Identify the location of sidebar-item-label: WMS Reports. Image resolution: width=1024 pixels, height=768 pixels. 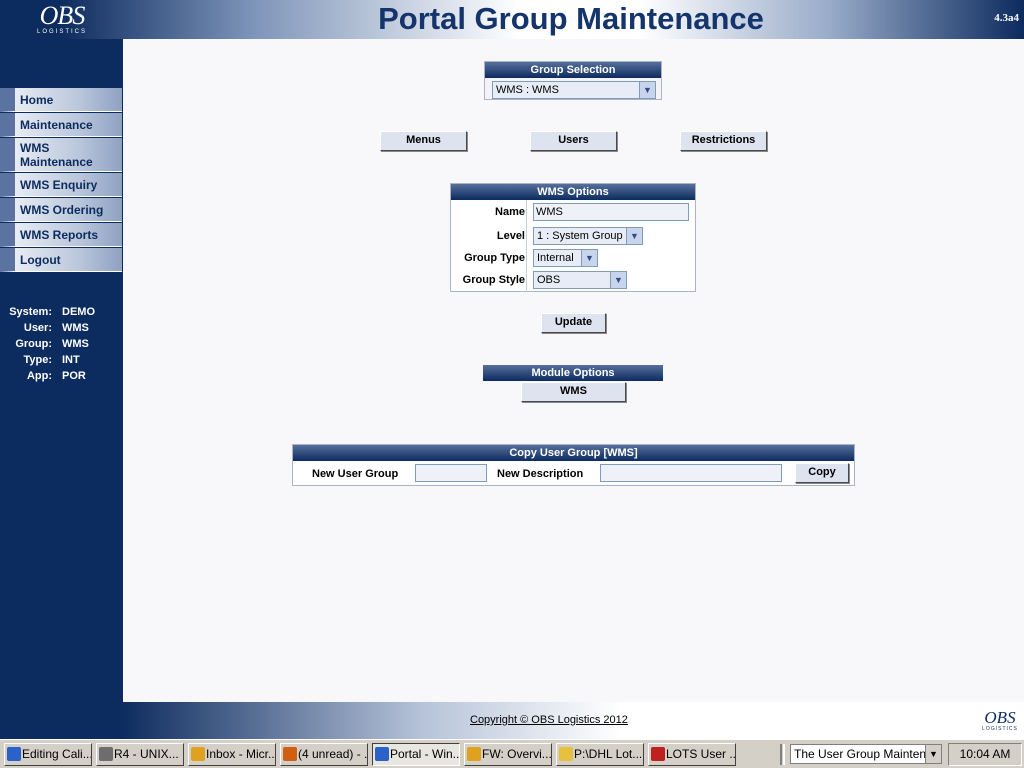
(59, 234).